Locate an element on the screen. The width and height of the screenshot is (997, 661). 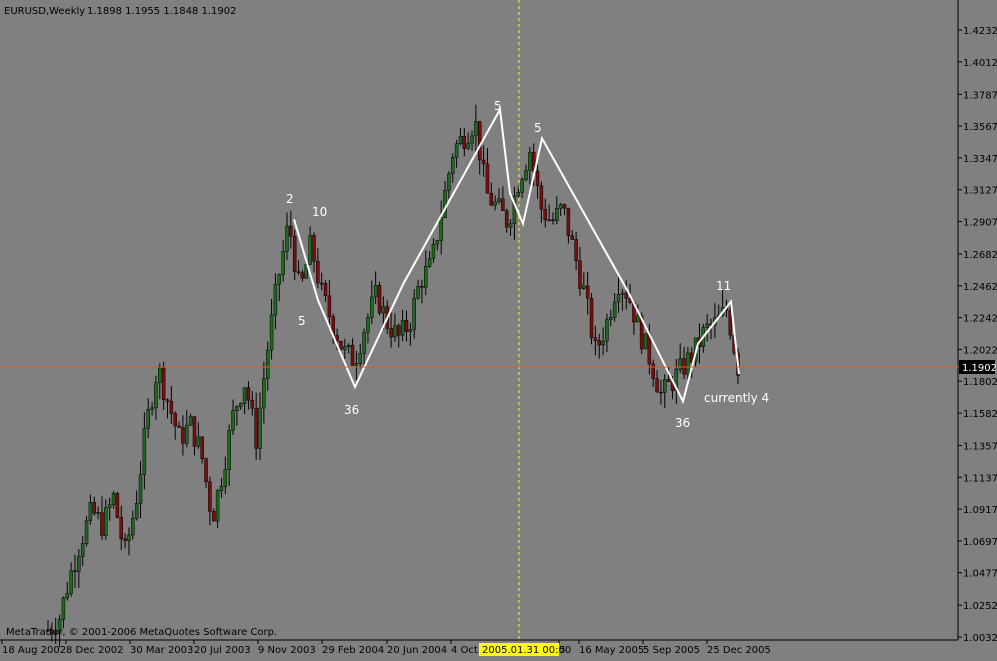
annotation-label: 36 is located at coordinates (682, 423).